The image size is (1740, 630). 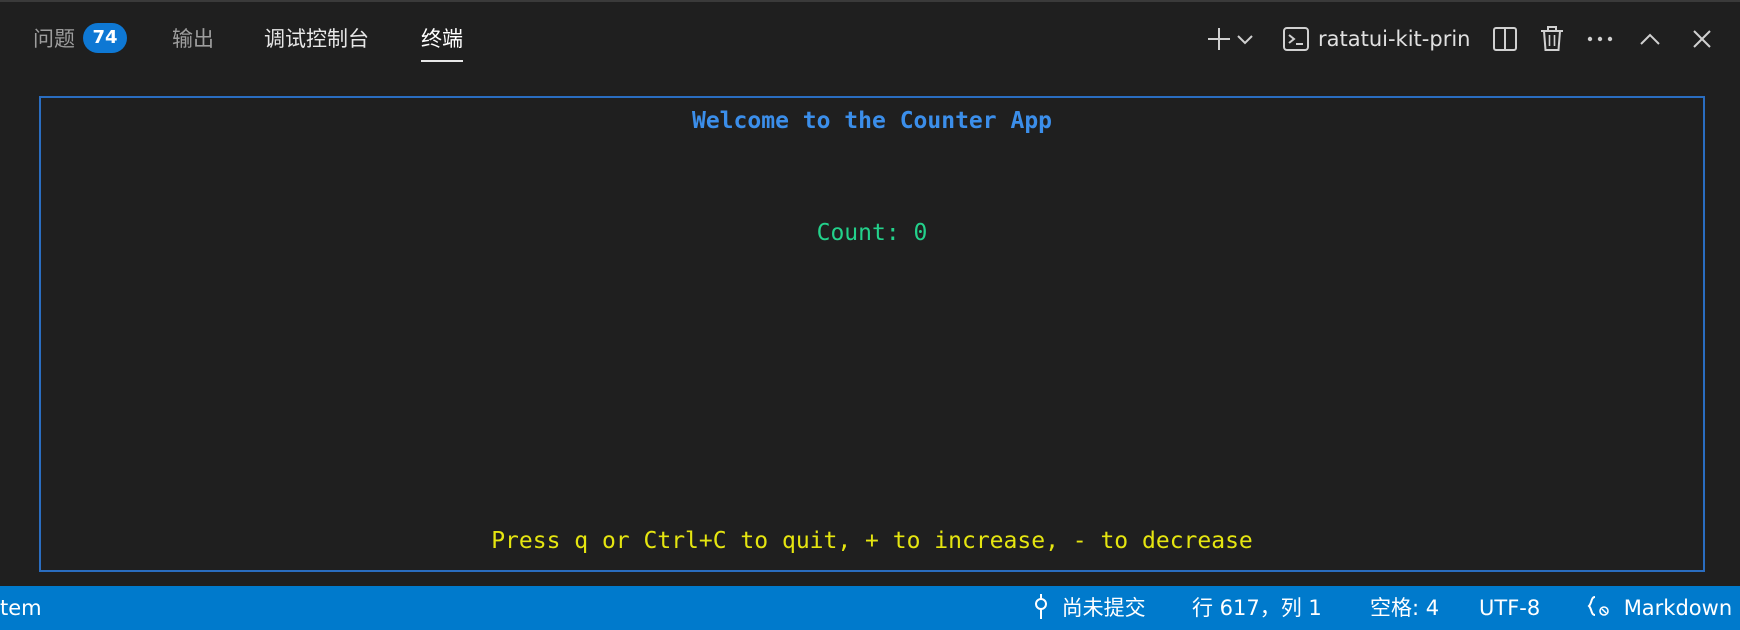 I want to click on terminal-icon, so click(x=1296, y=39).